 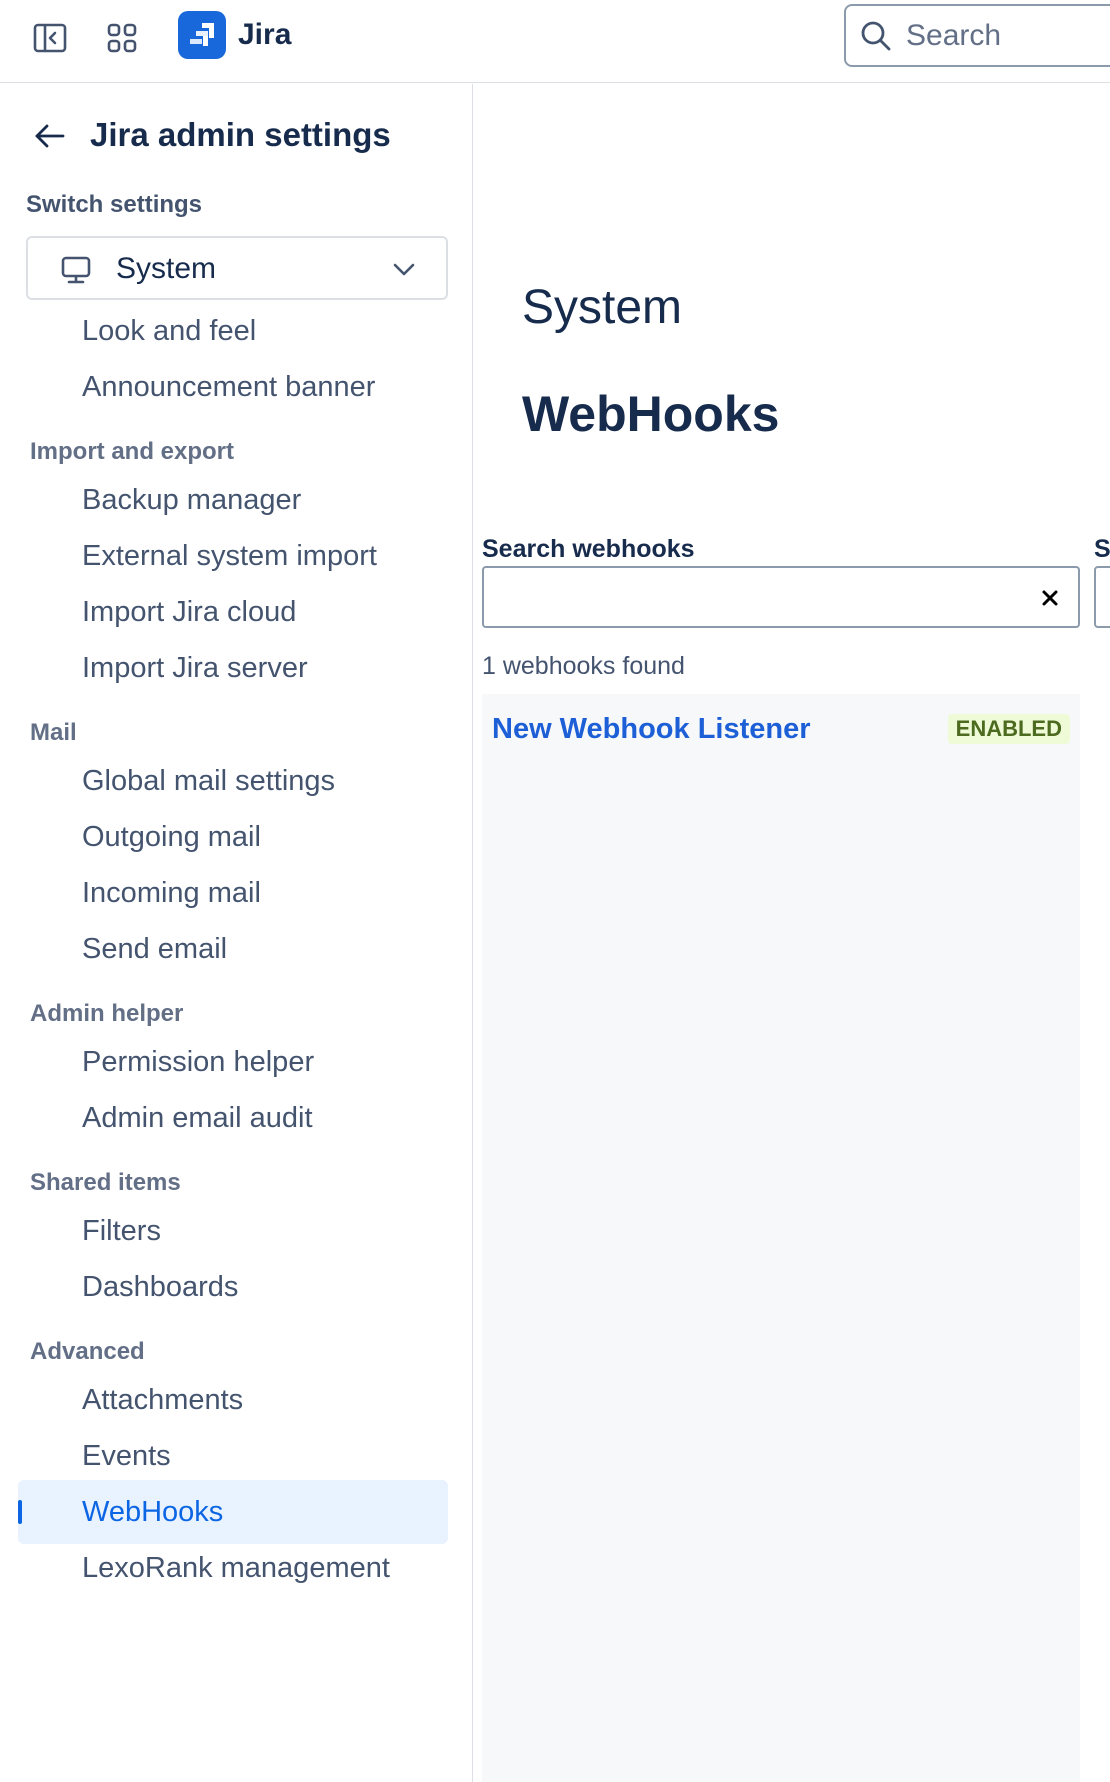 I want to click on section-admin-helper: Admin helper, so click(x=107, y=1013).